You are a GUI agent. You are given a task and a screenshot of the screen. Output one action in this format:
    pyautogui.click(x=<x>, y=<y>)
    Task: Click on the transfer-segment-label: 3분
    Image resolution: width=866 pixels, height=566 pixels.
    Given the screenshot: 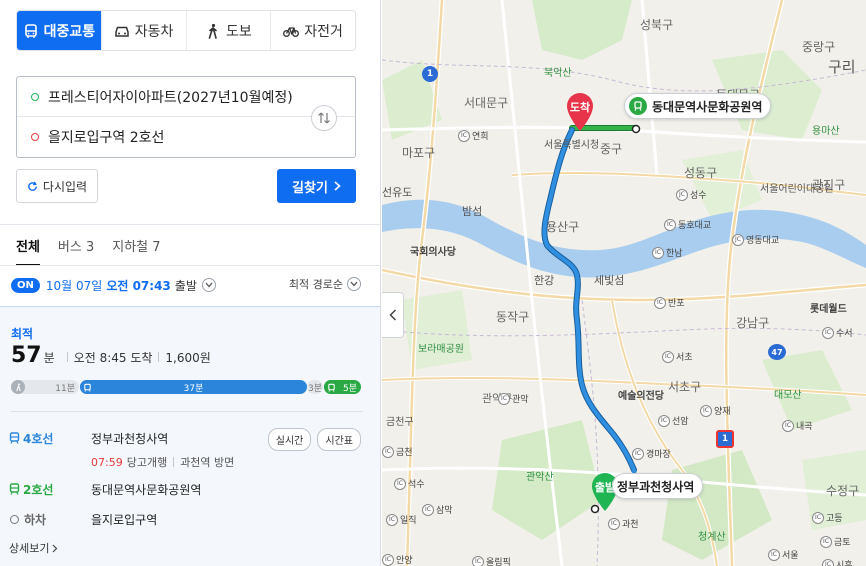 What is the action you would take?
    pyautogui.click(x=314, y=388)
    